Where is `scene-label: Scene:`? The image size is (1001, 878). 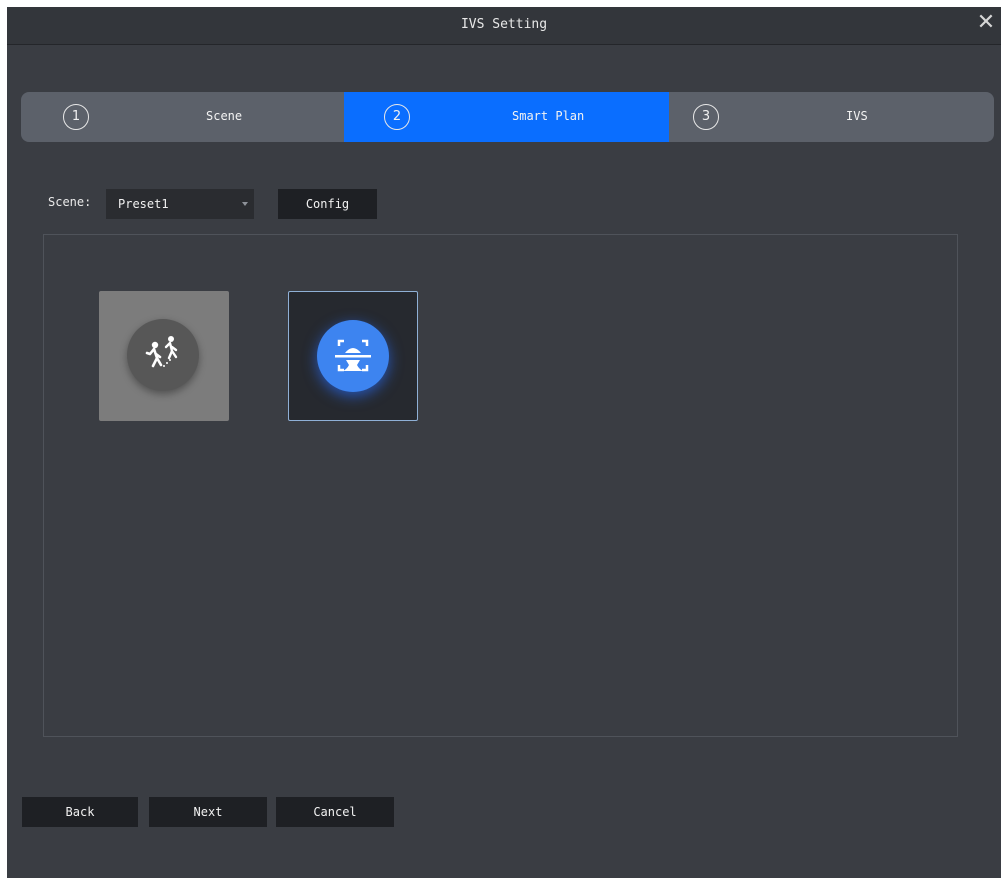 scene-label: Scene: is located at coordinates (70, 202).